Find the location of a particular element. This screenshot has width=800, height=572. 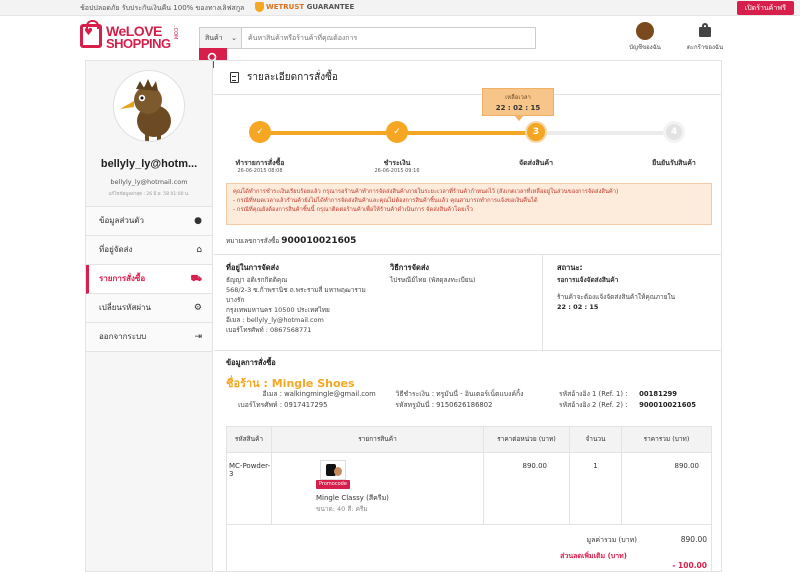

address-line: อีเมล : bellyly_ly@hotmail.com is located at coordinates (275, 320).